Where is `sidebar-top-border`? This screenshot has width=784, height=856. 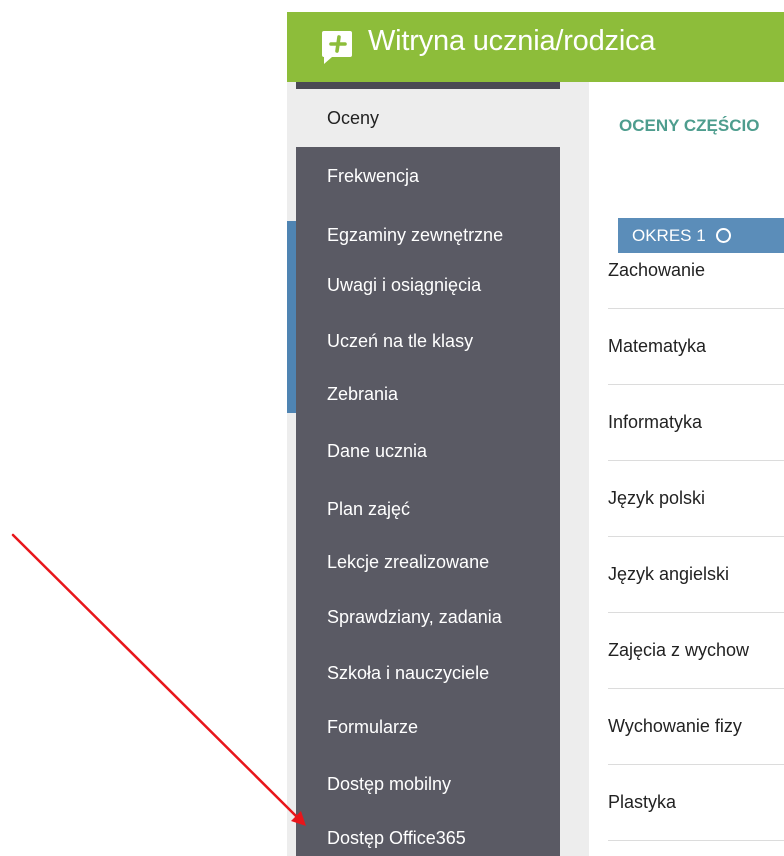
sidebar-top-border is located at coordinates (428, 85).